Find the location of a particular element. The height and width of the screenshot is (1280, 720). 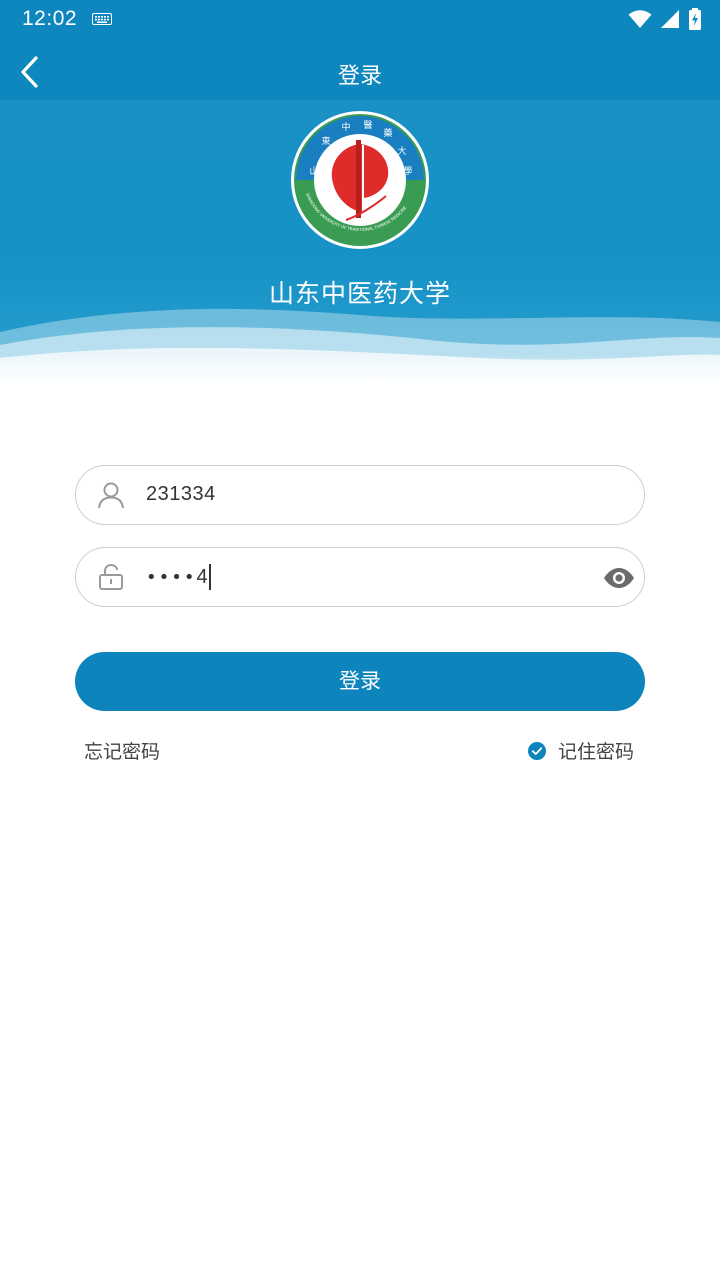

svg-text: 中 is located at coordinates (345, 127).